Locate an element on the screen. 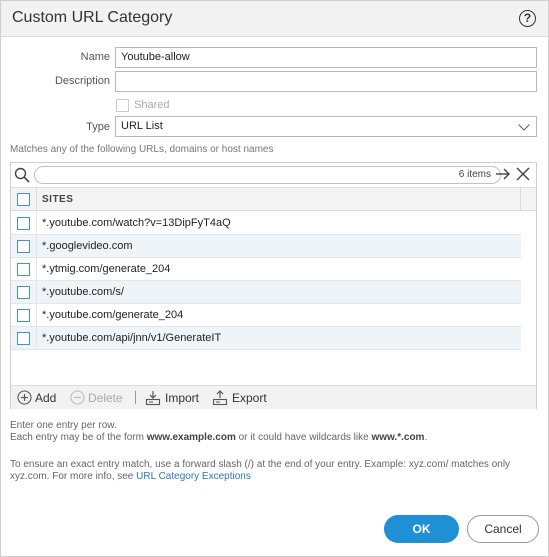  arrow-right-icon is located at coordinates (503, 174).